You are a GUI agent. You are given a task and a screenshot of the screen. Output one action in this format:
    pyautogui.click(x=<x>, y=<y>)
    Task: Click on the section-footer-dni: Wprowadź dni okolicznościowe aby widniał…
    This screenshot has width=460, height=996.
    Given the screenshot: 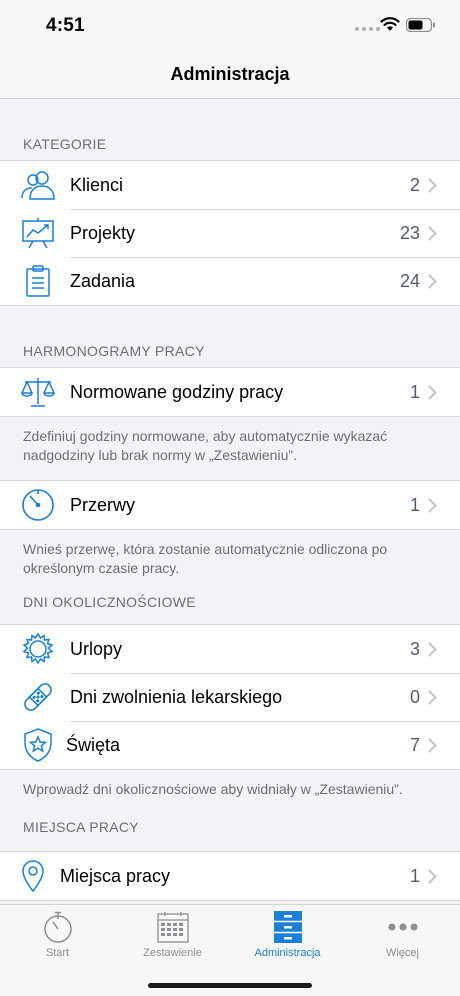 What is the action you would take?
    pyautogui.click(x=213, y=789)
    